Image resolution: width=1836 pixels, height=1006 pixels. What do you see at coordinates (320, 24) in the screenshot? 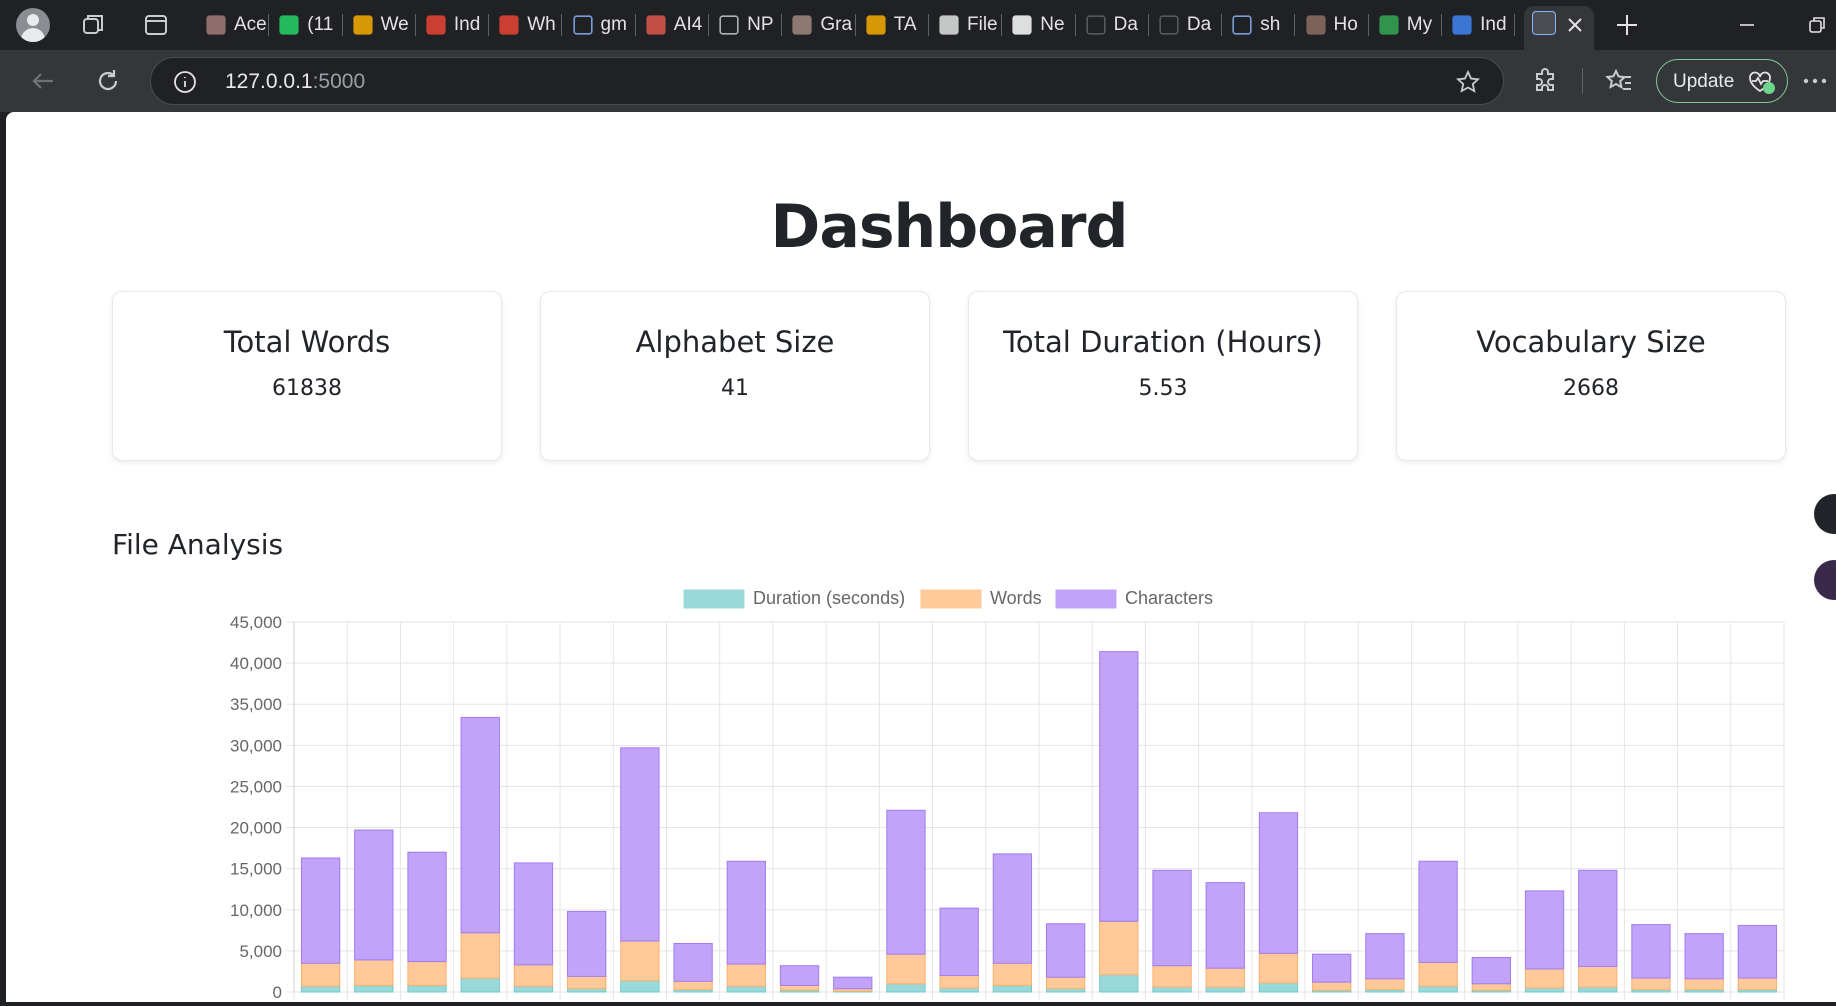
I see `tab-title: (11` at bounding box center [320, 24].